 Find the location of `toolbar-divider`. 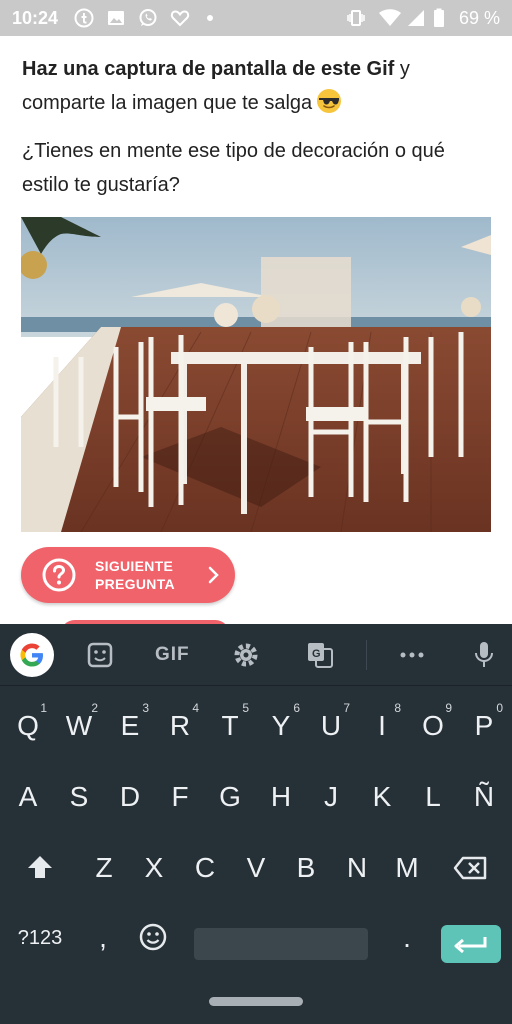

toolbar-divider is located at coordinates (366, 655).